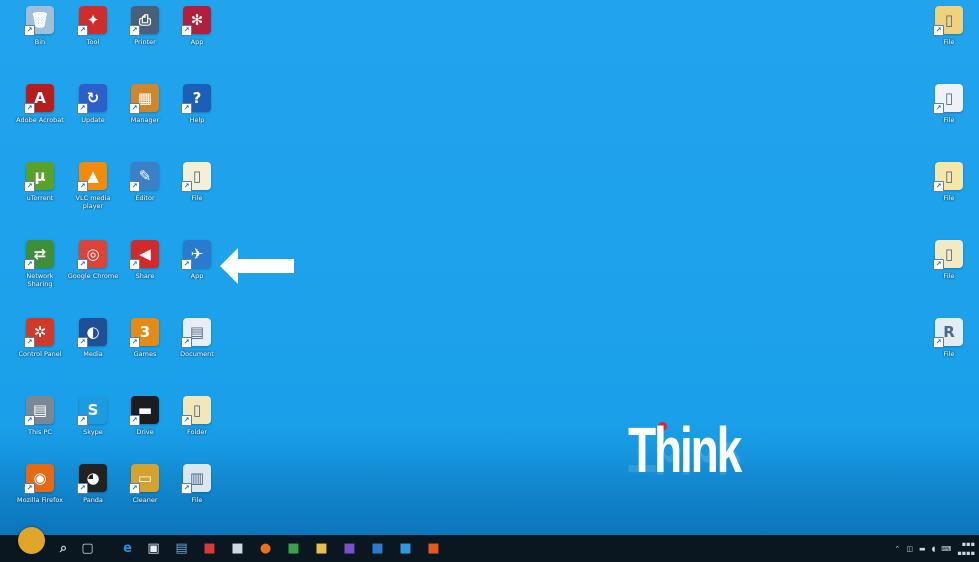 The height and width of the screenshot is (562, 979). I want to click on desktop-icon-right-5: R ↗ File, so click(949, 351).